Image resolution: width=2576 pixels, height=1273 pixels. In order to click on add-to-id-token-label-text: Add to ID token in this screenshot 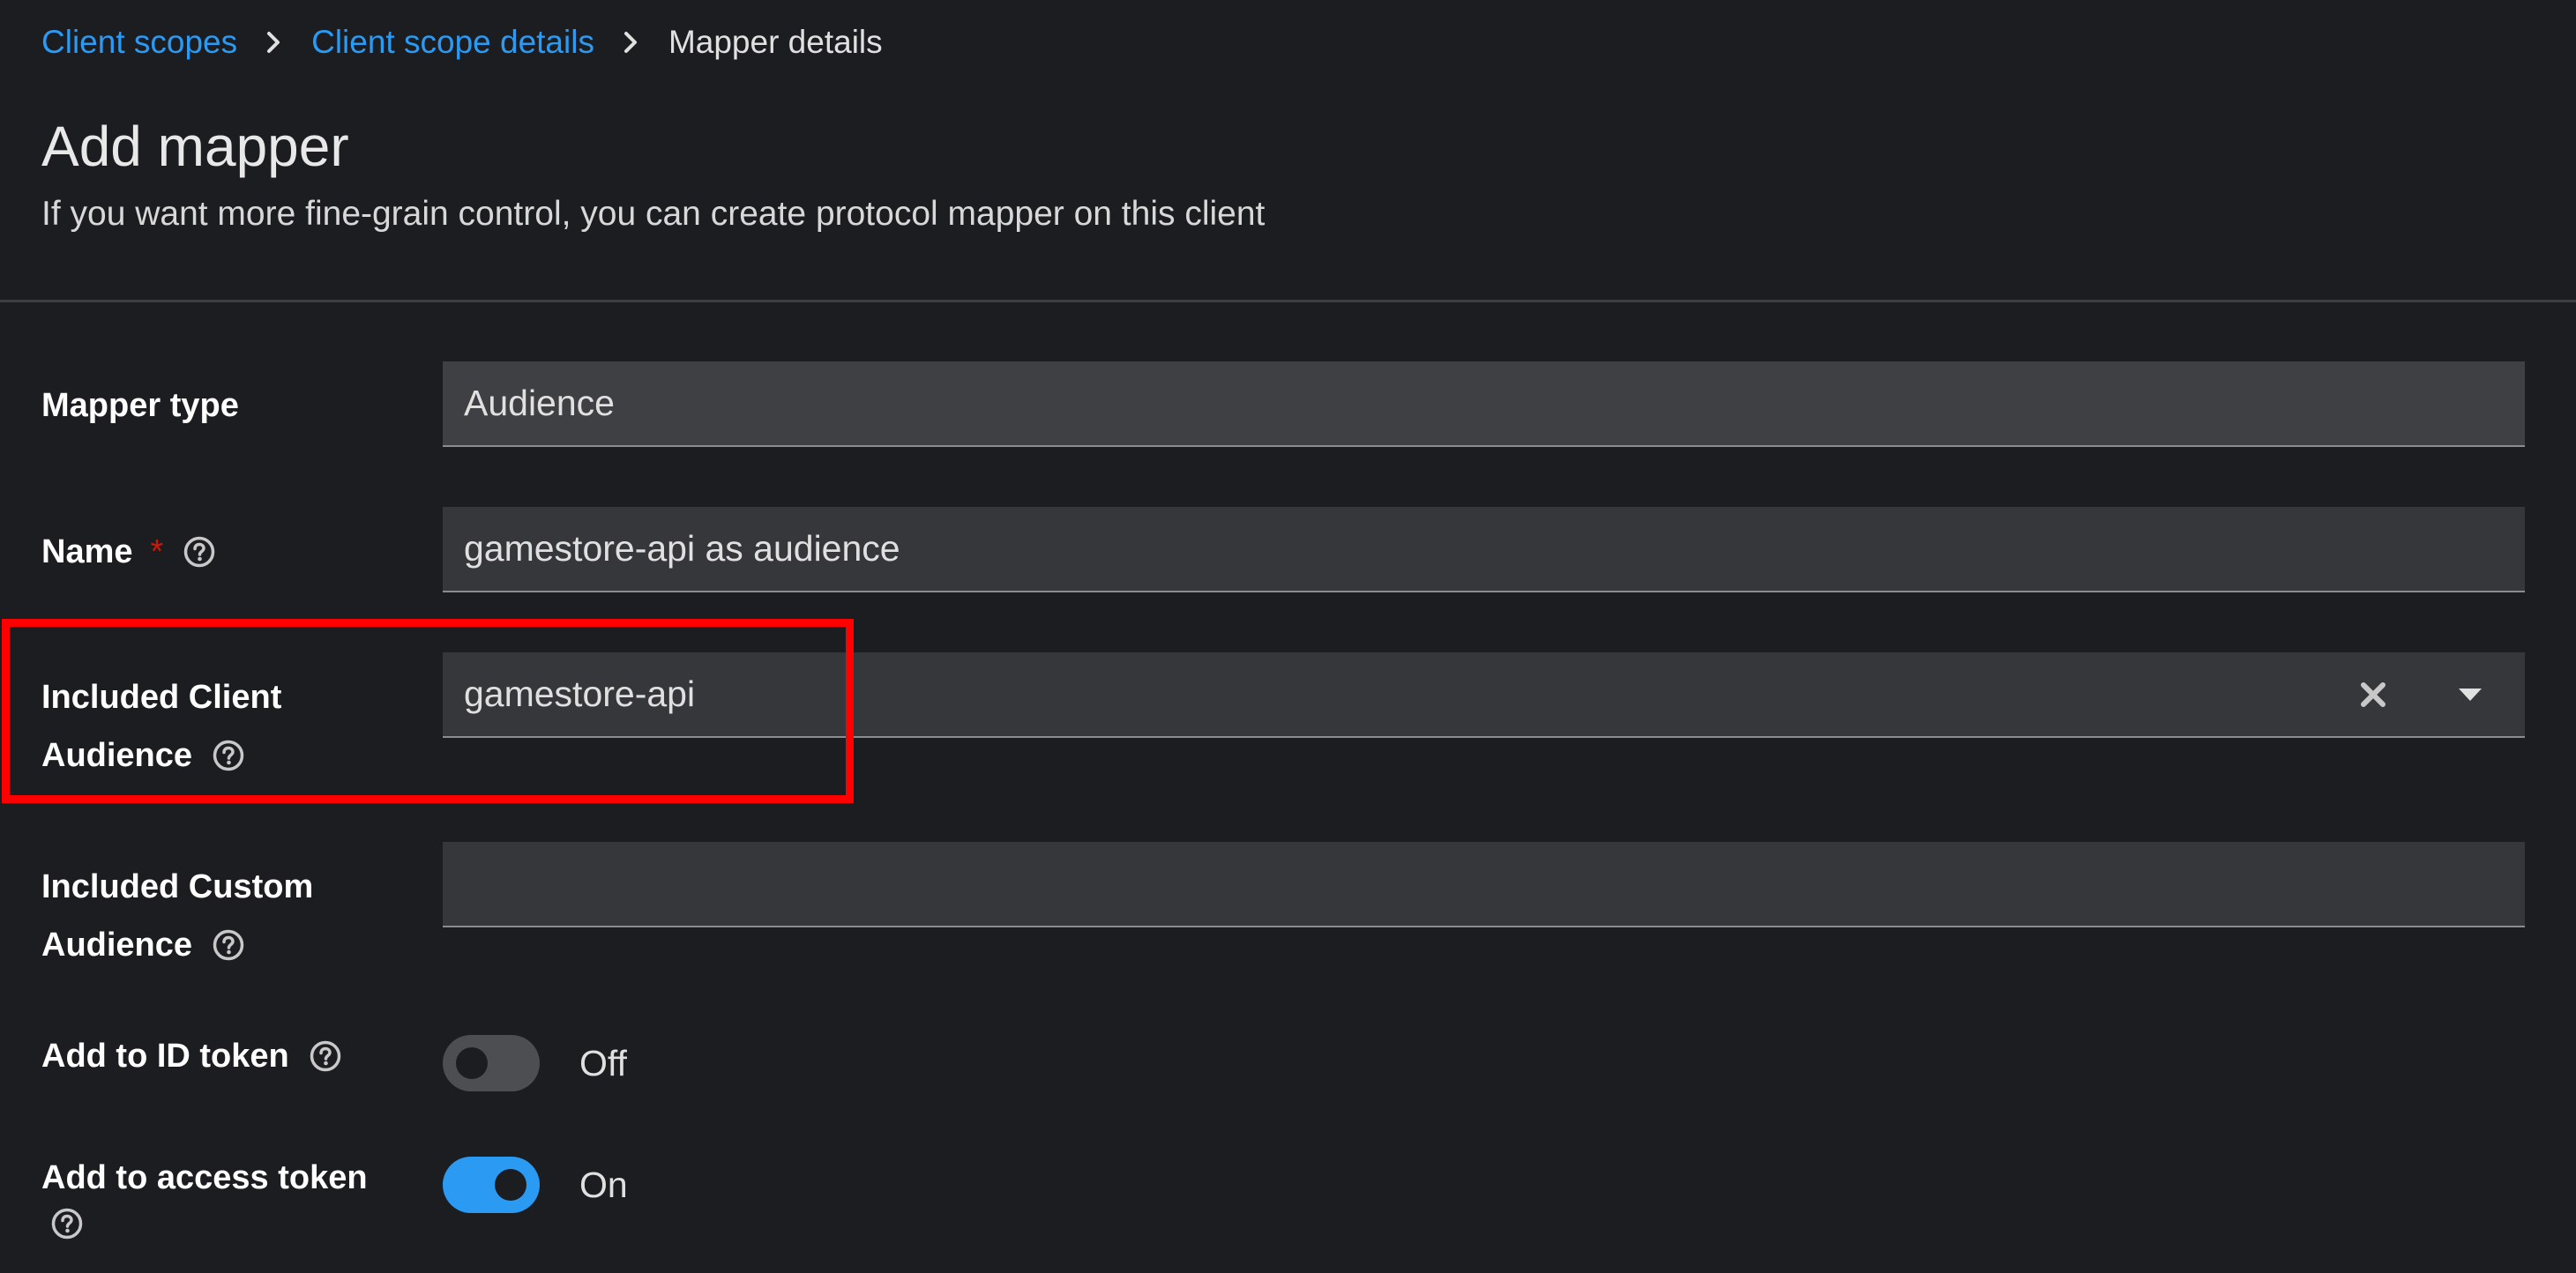, I will do `click(165, 1056)`.